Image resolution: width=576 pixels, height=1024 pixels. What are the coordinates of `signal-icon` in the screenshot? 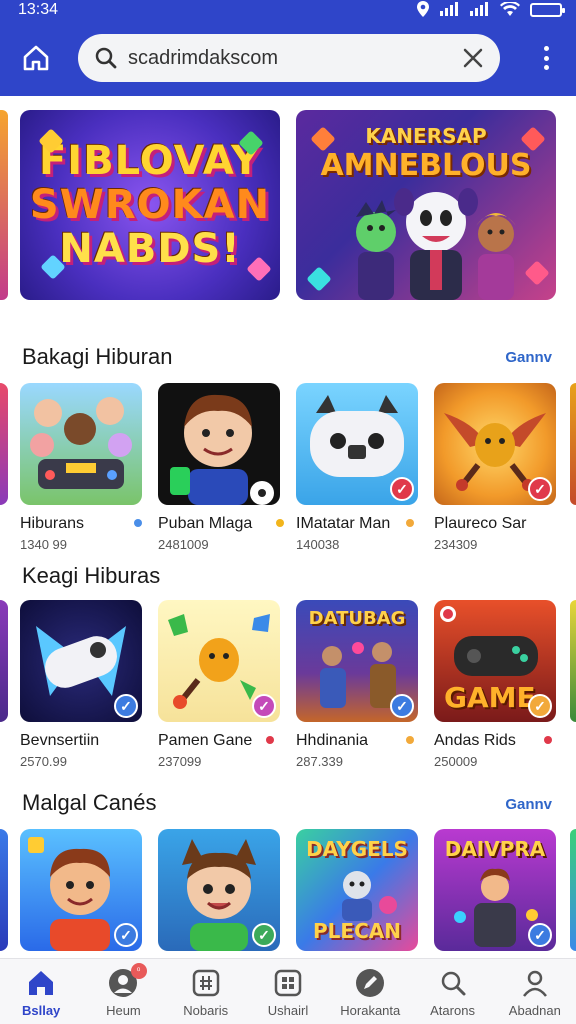 It's located at (450, 10).